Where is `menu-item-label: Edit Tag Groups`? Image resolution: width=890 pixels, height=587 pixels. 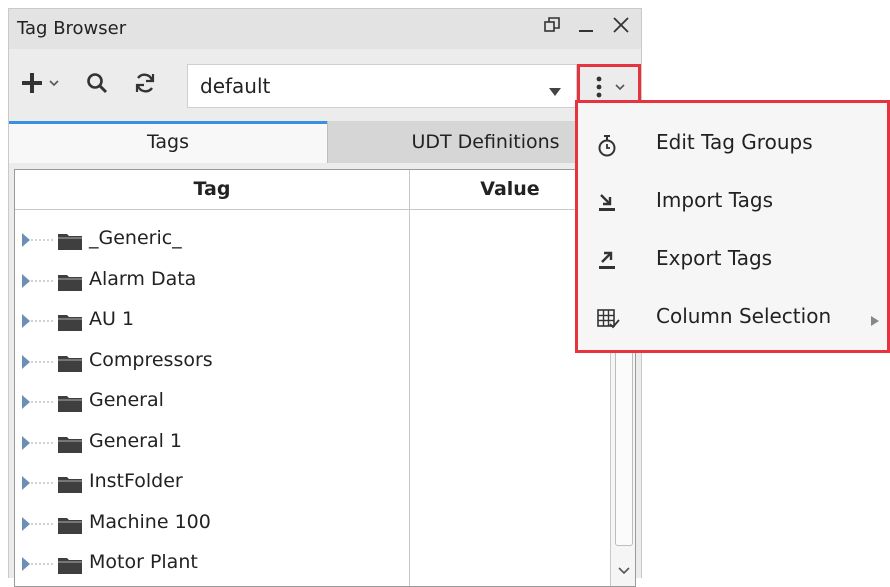
menu-item-label: Edit Tag Groups is located at coordinates (734, 142).